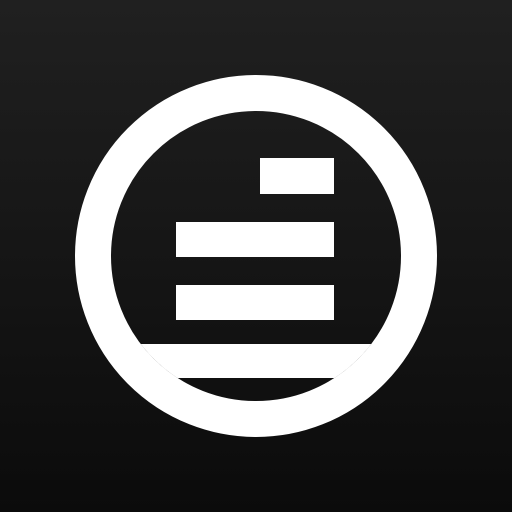  What do you see at coordinates (255, 302) in the screenshot?
I see `logo-bar-lower` at bounding box center [255, 302].